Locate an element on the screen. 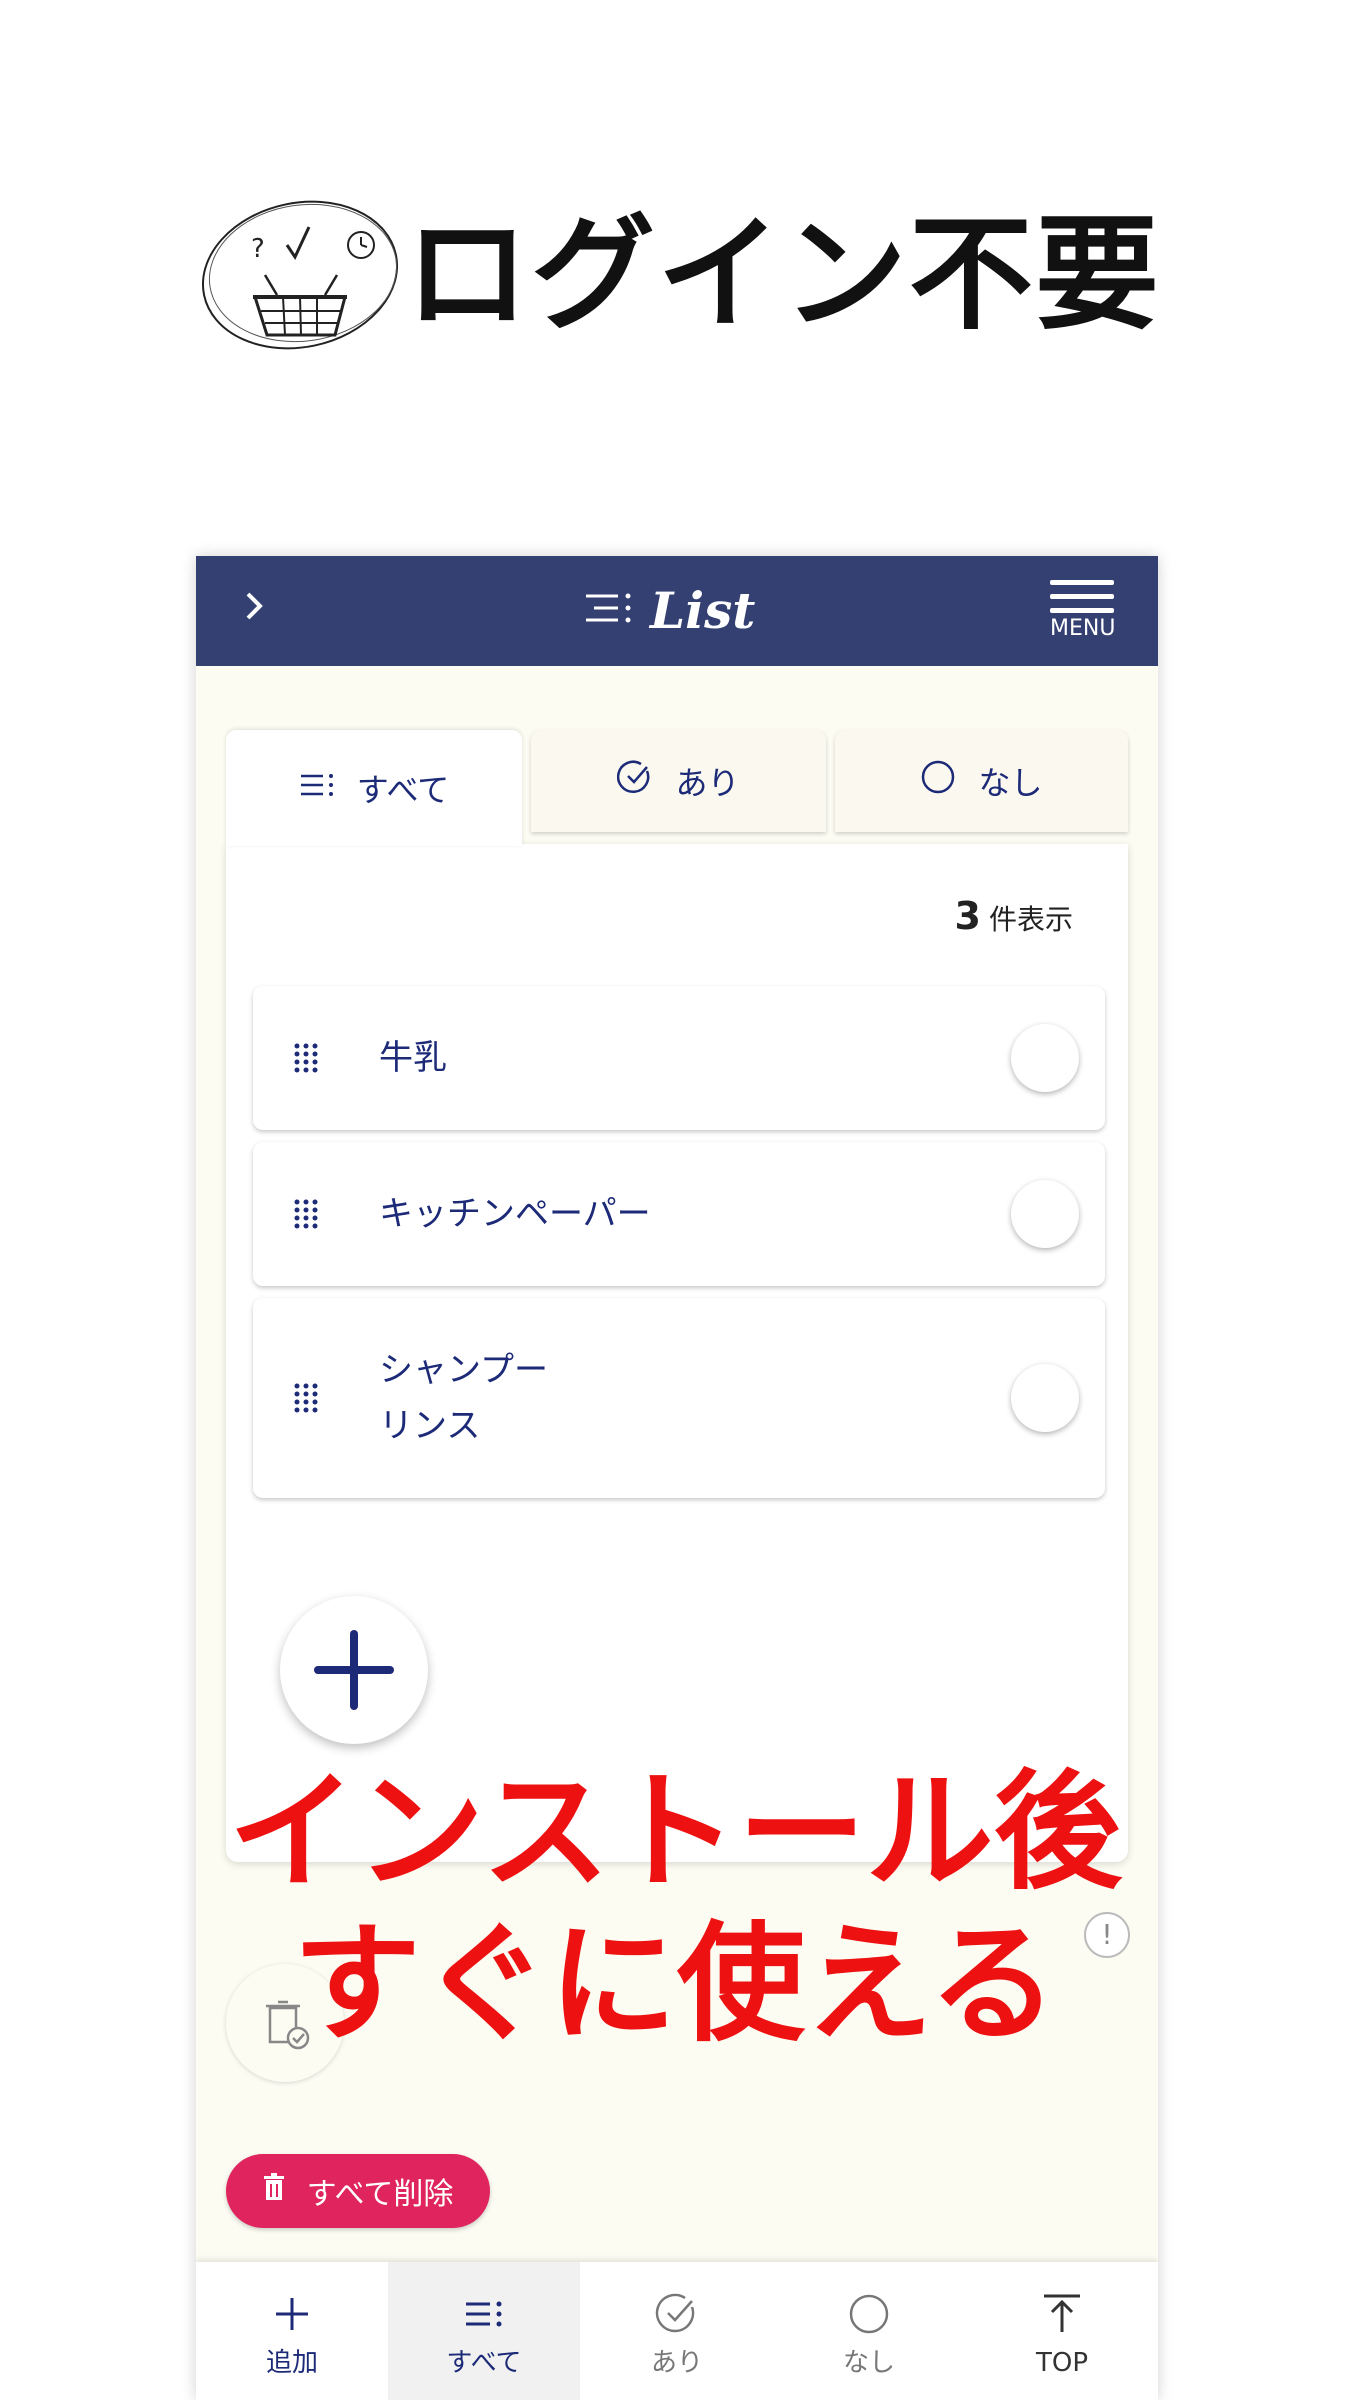  app-bar: List MENU is located at coordinates (677, 611).